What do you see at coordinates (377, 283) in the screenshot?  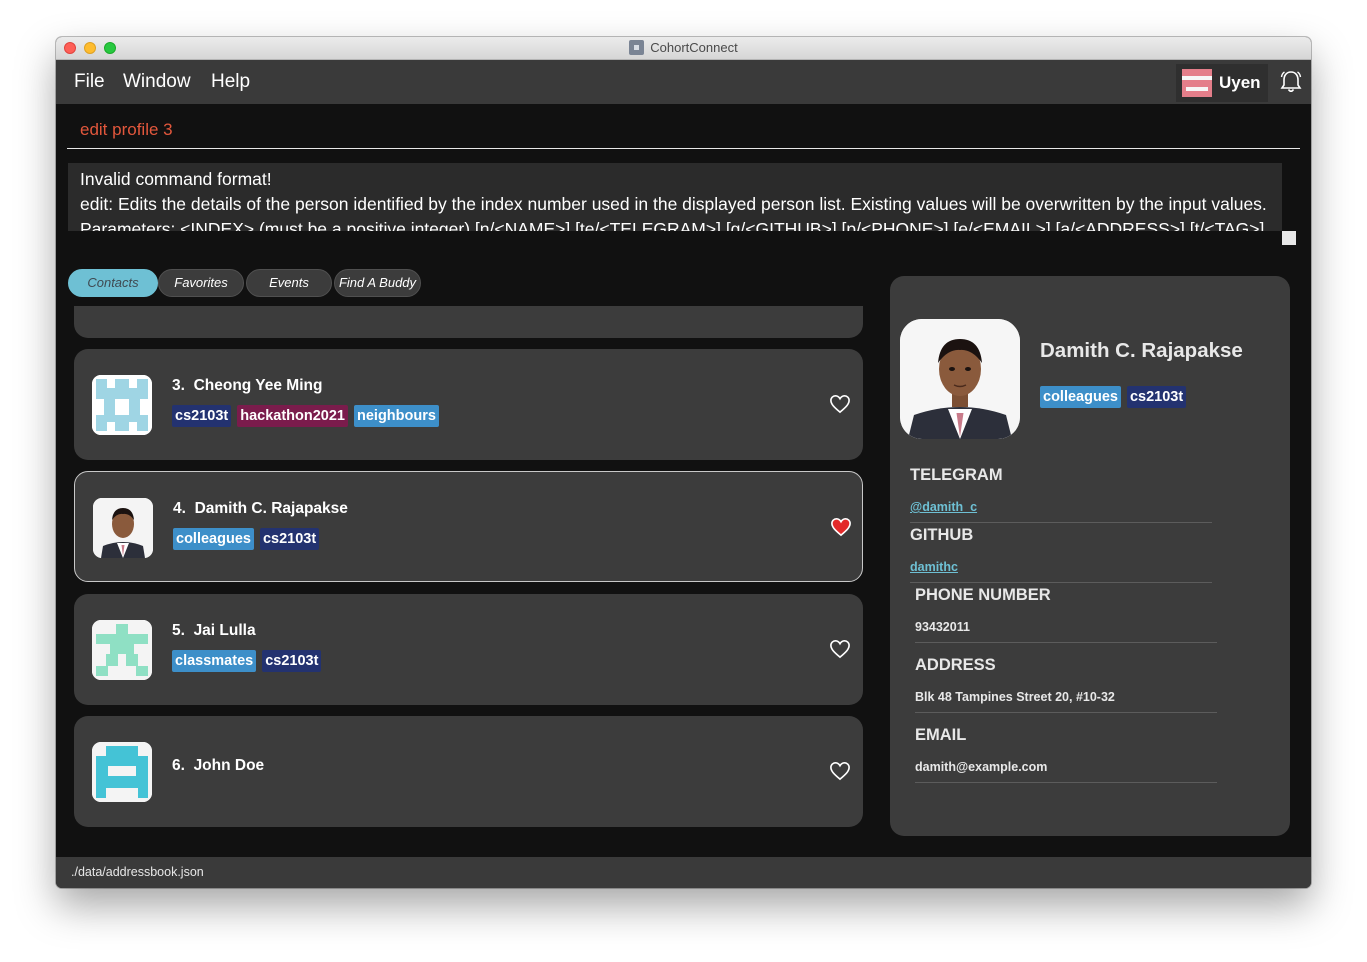 I see `tab-find-a-buddy: Find A Buddy` at bounding box center [377, 283].